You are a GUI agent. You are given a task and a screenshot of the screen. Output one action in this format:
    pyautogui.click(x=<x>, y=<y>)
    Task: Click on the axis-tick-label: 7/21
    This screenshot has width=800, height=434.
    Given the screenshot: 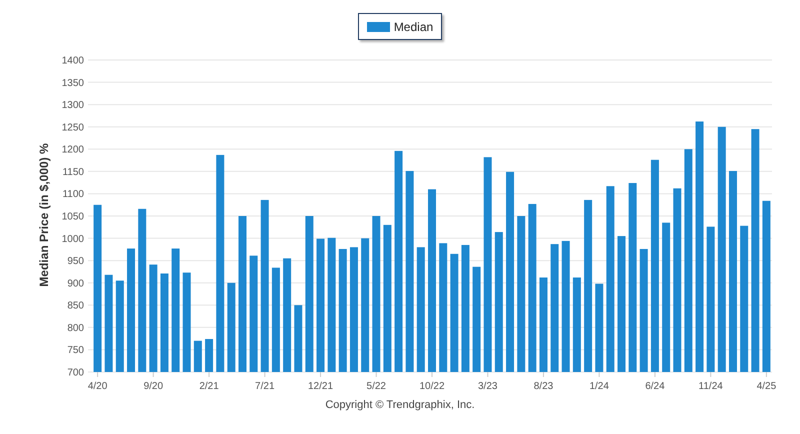 What is the action you would take?
    pyautogui.click(x=265, y=386)
    